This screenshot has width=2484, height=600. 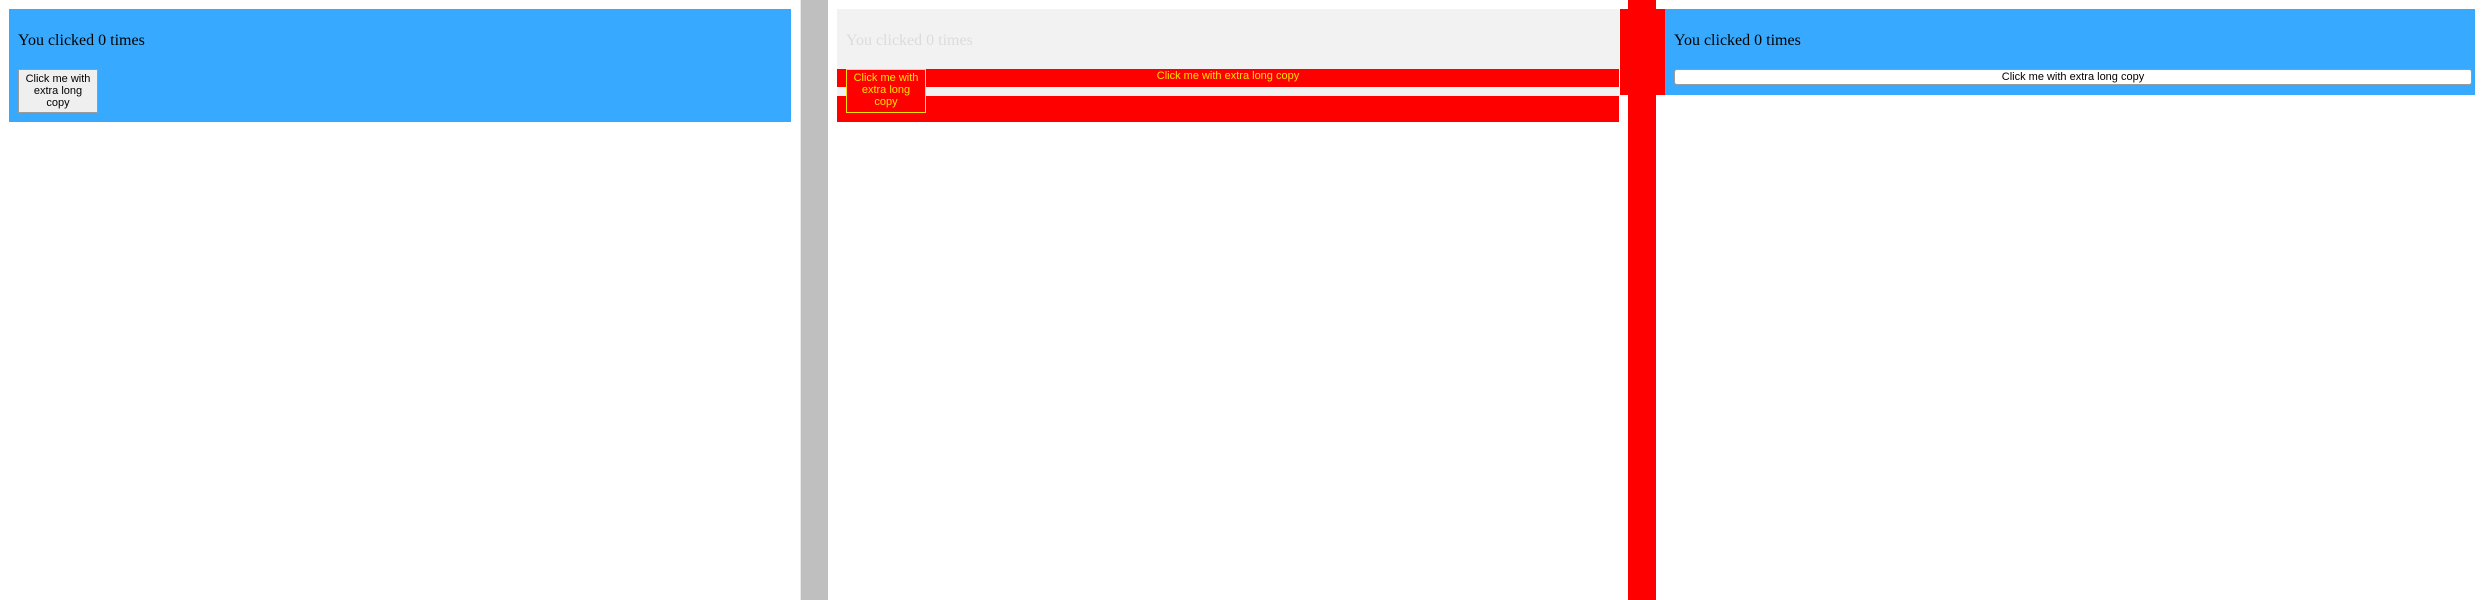 I want to click on counter-card, so click(x=400, y=65).